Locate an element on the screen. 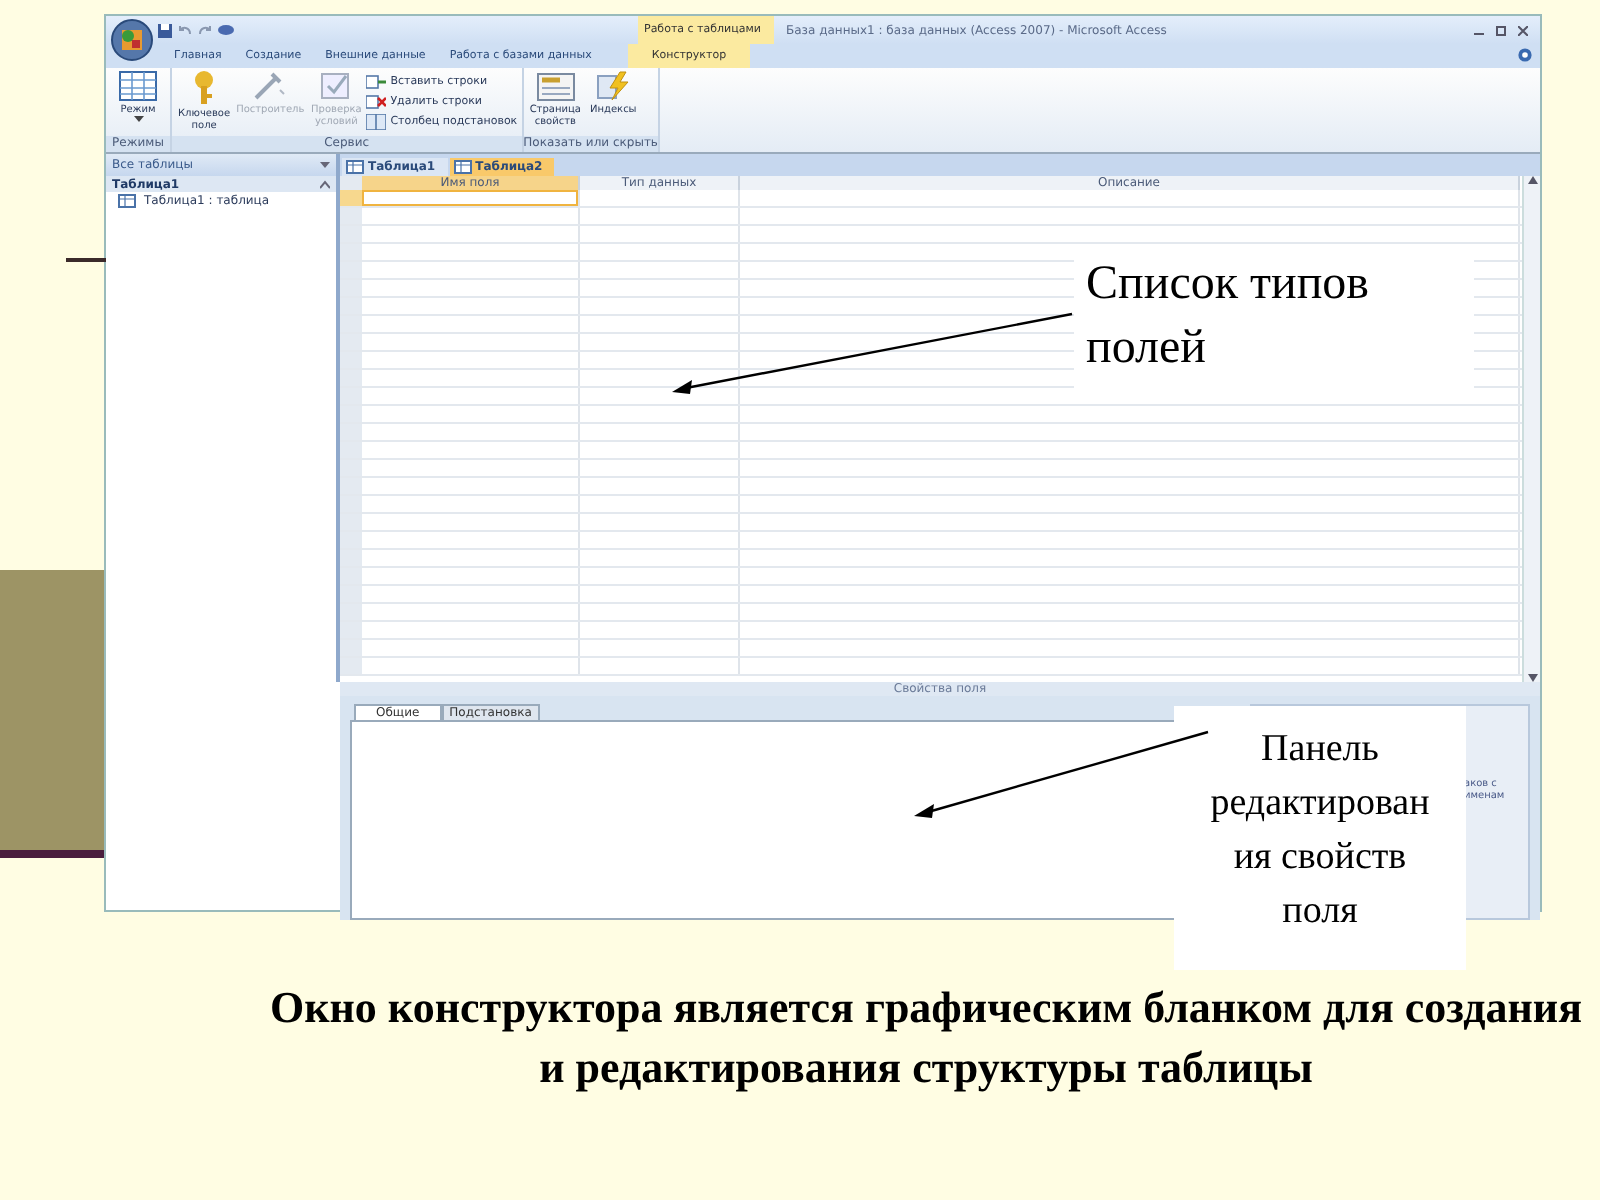  slide-decoration-rule is located at coordinates (86, 260).